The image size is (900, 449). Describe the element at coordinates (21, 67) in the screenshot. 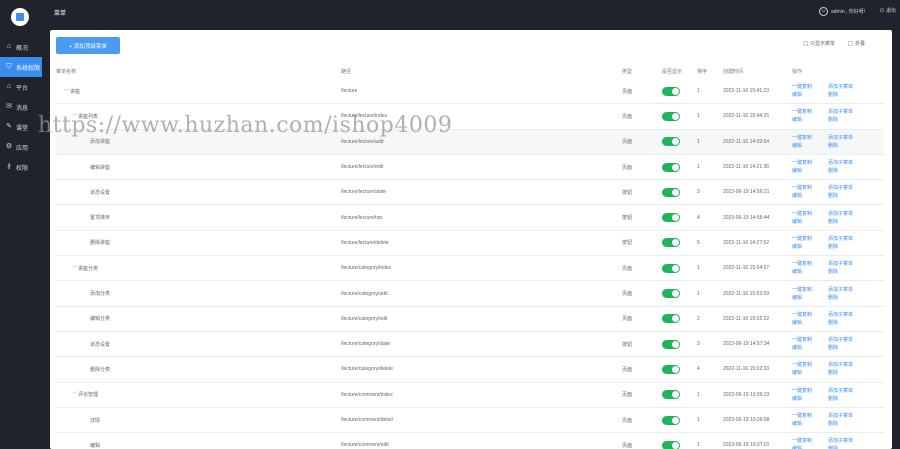

I see `sidebar-item: ⛉ 系统权限` at that location.